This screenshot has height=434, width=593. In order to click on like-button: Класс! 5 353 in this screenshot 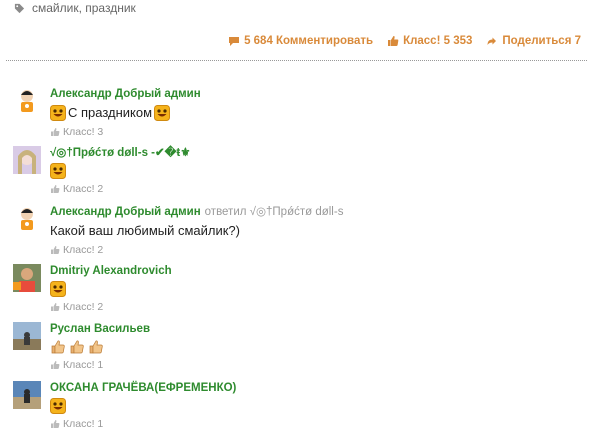, I will do `click(429, 41)`.